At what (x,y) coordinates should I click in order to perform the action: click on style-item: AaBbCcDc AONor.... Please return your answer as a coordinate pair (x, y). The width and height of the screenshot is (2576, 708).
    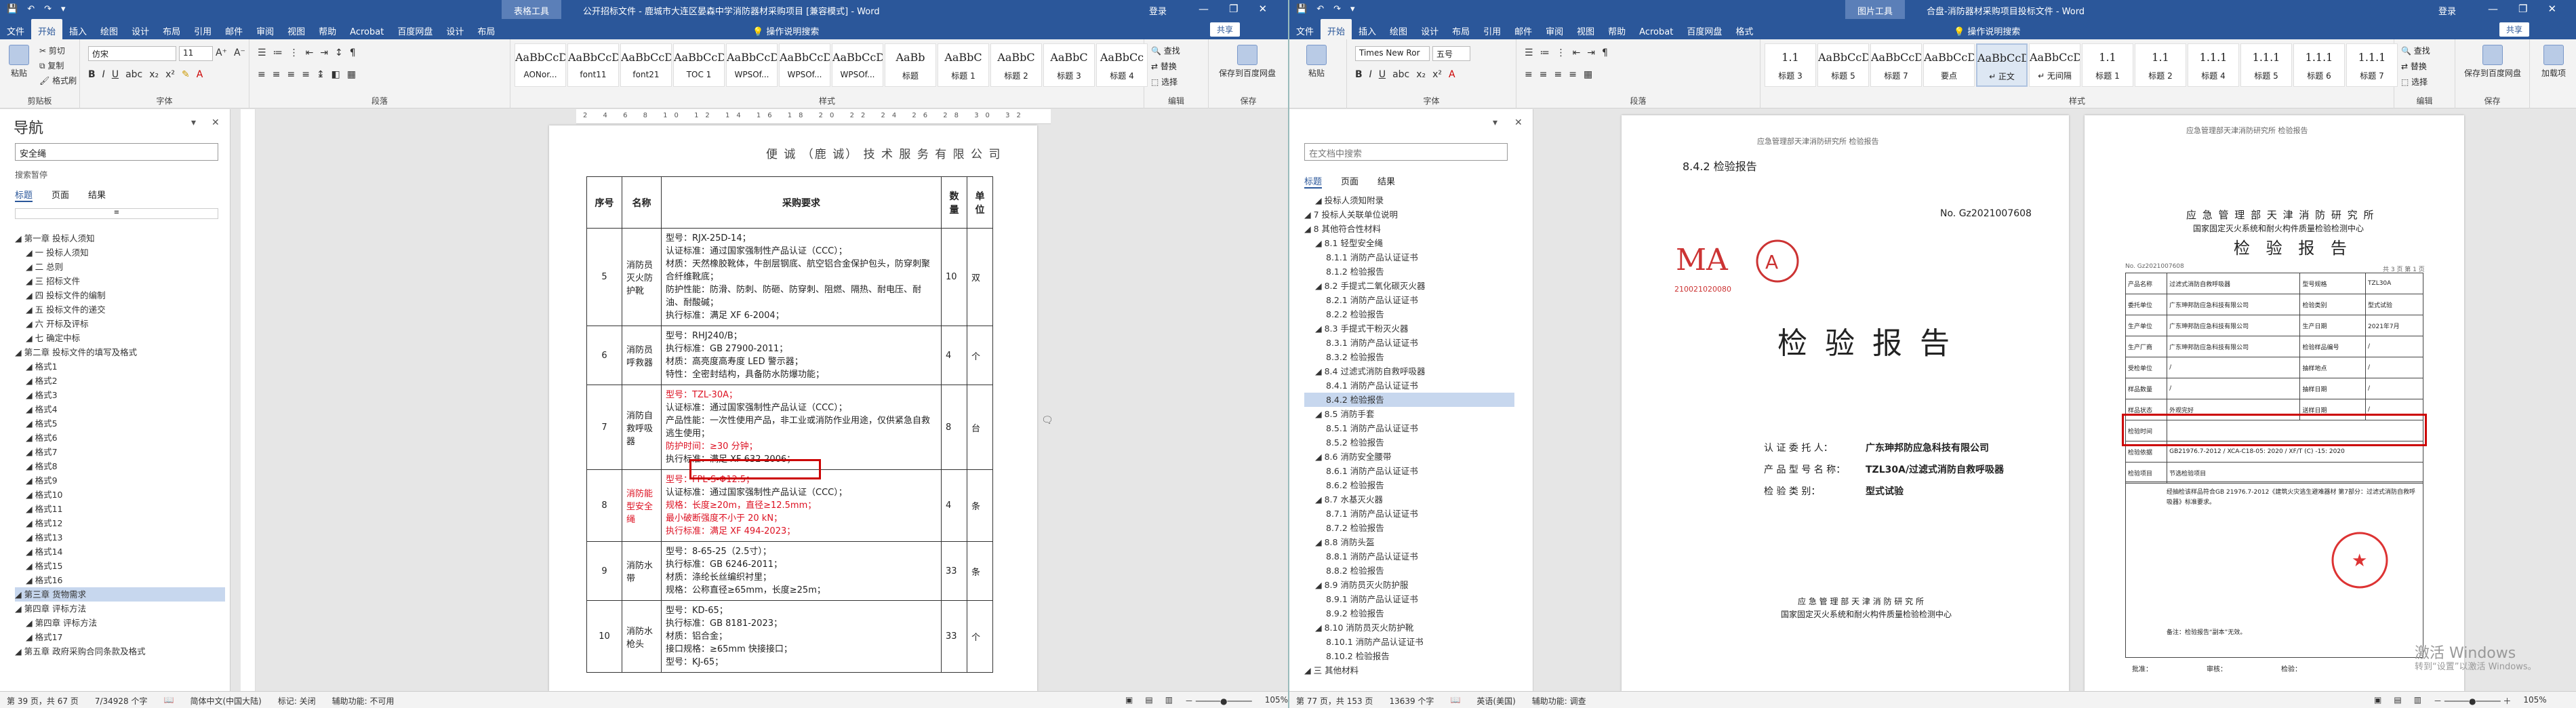
    Looking at the image, I should click on (540, 65).